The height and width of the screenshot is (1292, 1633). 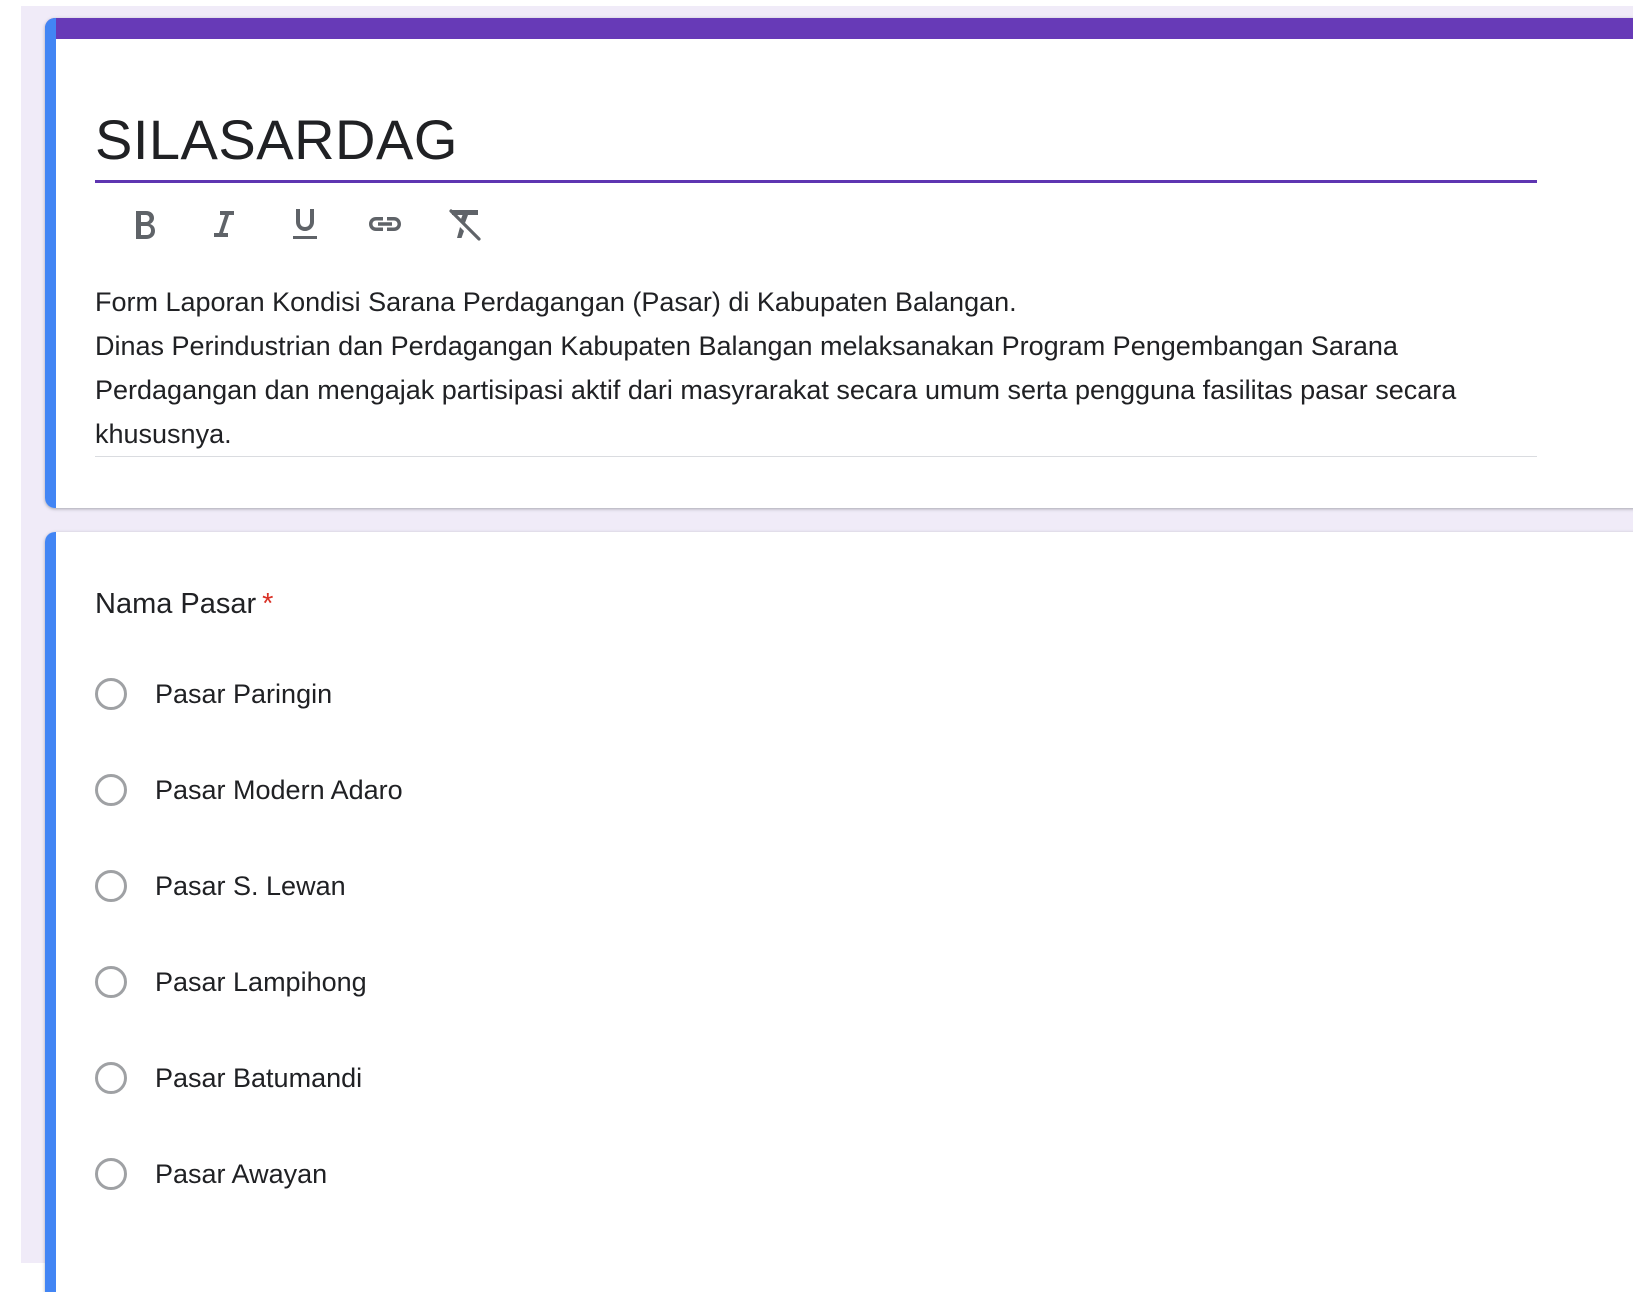 I want to click on clear-formatting-icon, so click(x=465, y=224).